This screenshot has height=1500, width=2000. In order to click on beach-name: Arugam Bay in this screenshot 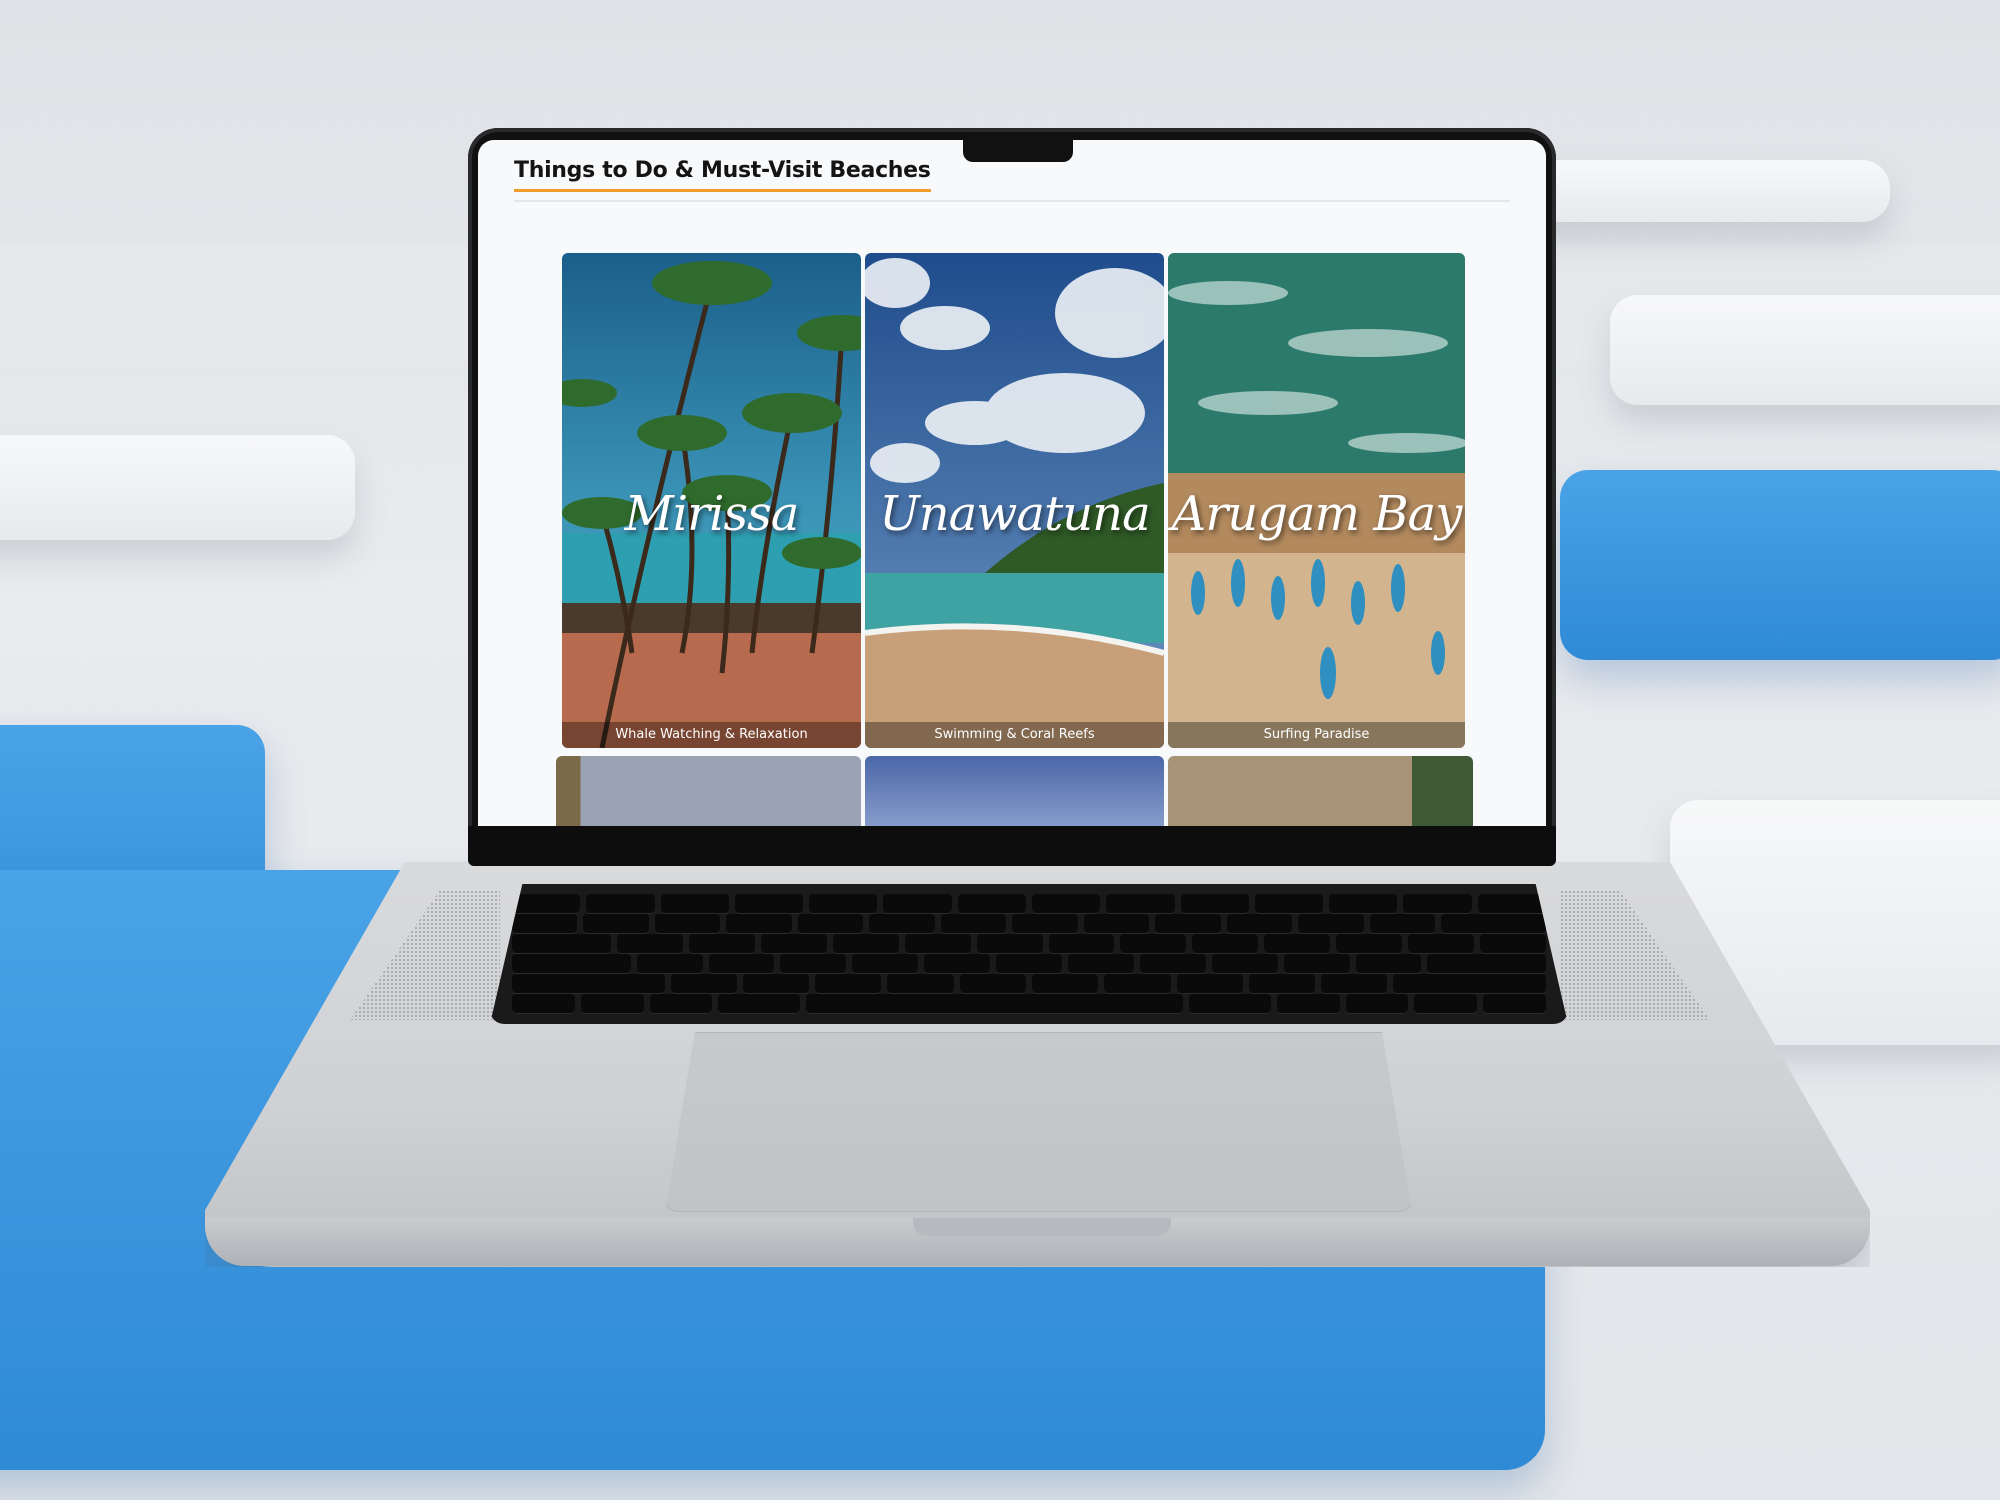, I will do `click(1317, 513)`.